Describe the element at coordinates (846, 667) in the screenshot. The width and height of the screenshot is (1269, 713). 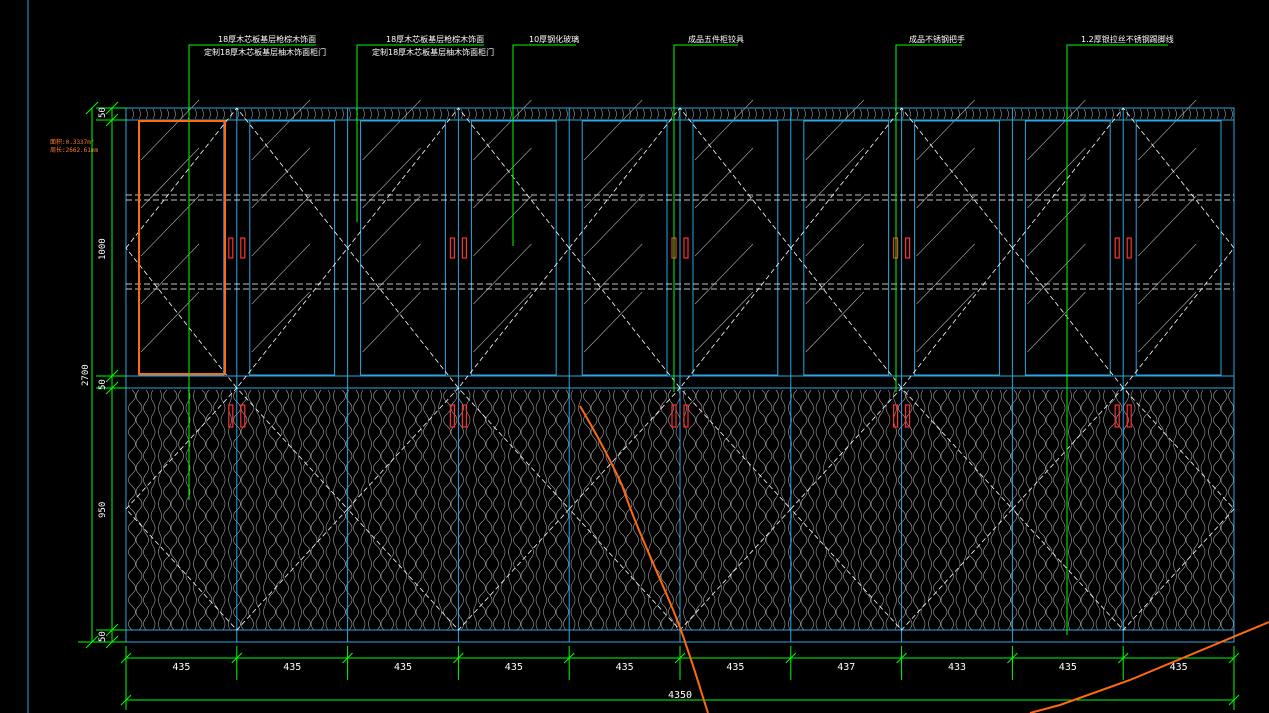
I see `dim-label-col-6: 437` at that location.